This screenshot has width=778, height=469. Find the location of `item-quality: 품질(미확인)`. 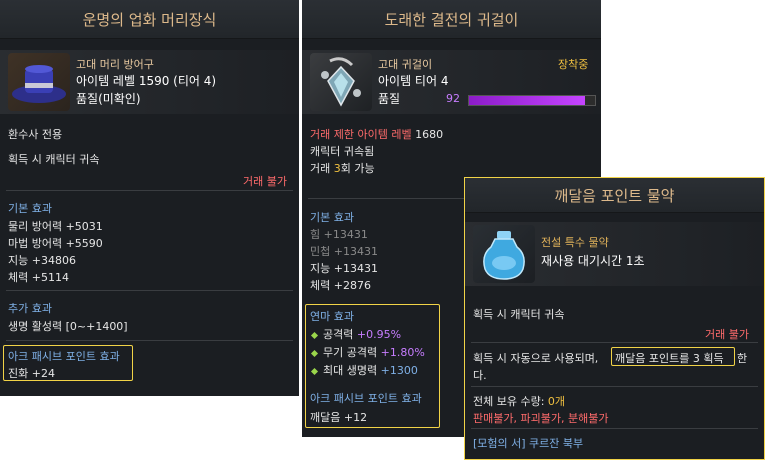

item-quality: 품질(미확인) is located at coordinates (108, 99).